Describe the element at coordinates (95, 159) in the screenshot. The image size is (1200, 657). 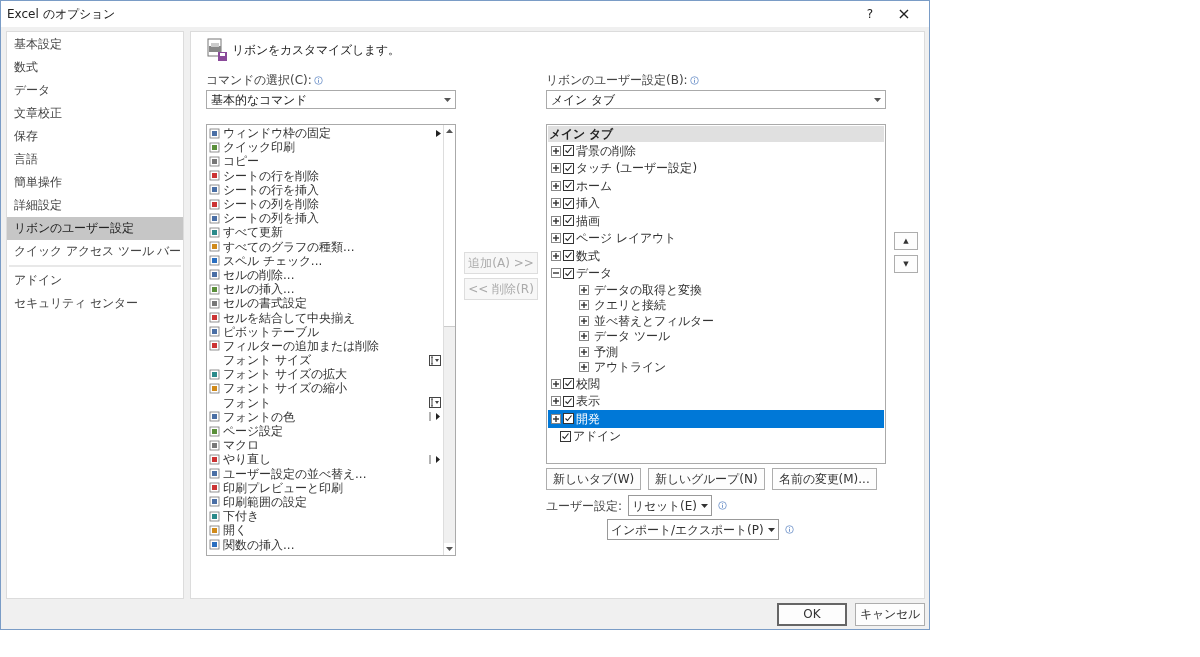
I see `sidebar-item: 言語` at that location.